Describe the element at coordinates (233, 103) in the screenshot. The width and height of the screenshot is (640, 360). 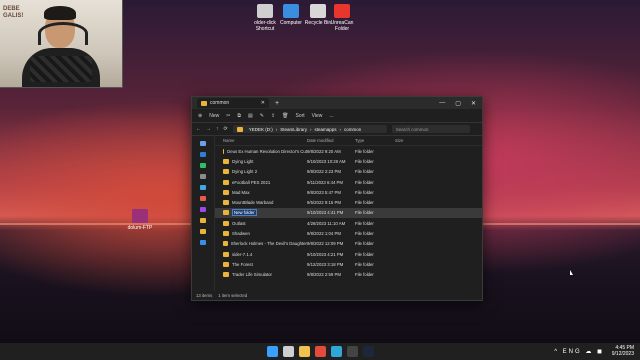
I see `tab-common: common ✕` at that location.